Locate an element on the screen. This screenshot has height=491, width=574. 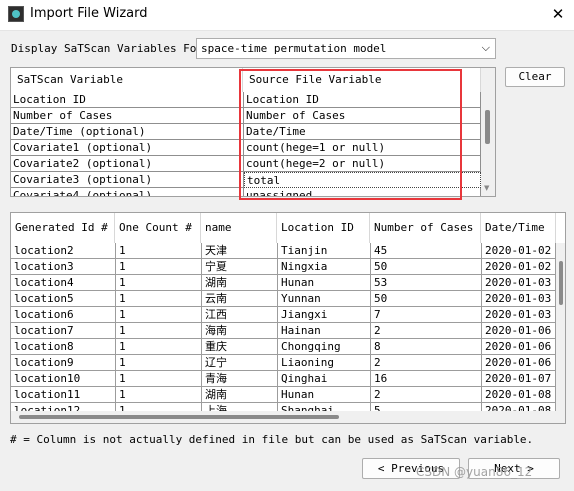
table-row: Location ID Location ID is located at coordinates (246, 100).